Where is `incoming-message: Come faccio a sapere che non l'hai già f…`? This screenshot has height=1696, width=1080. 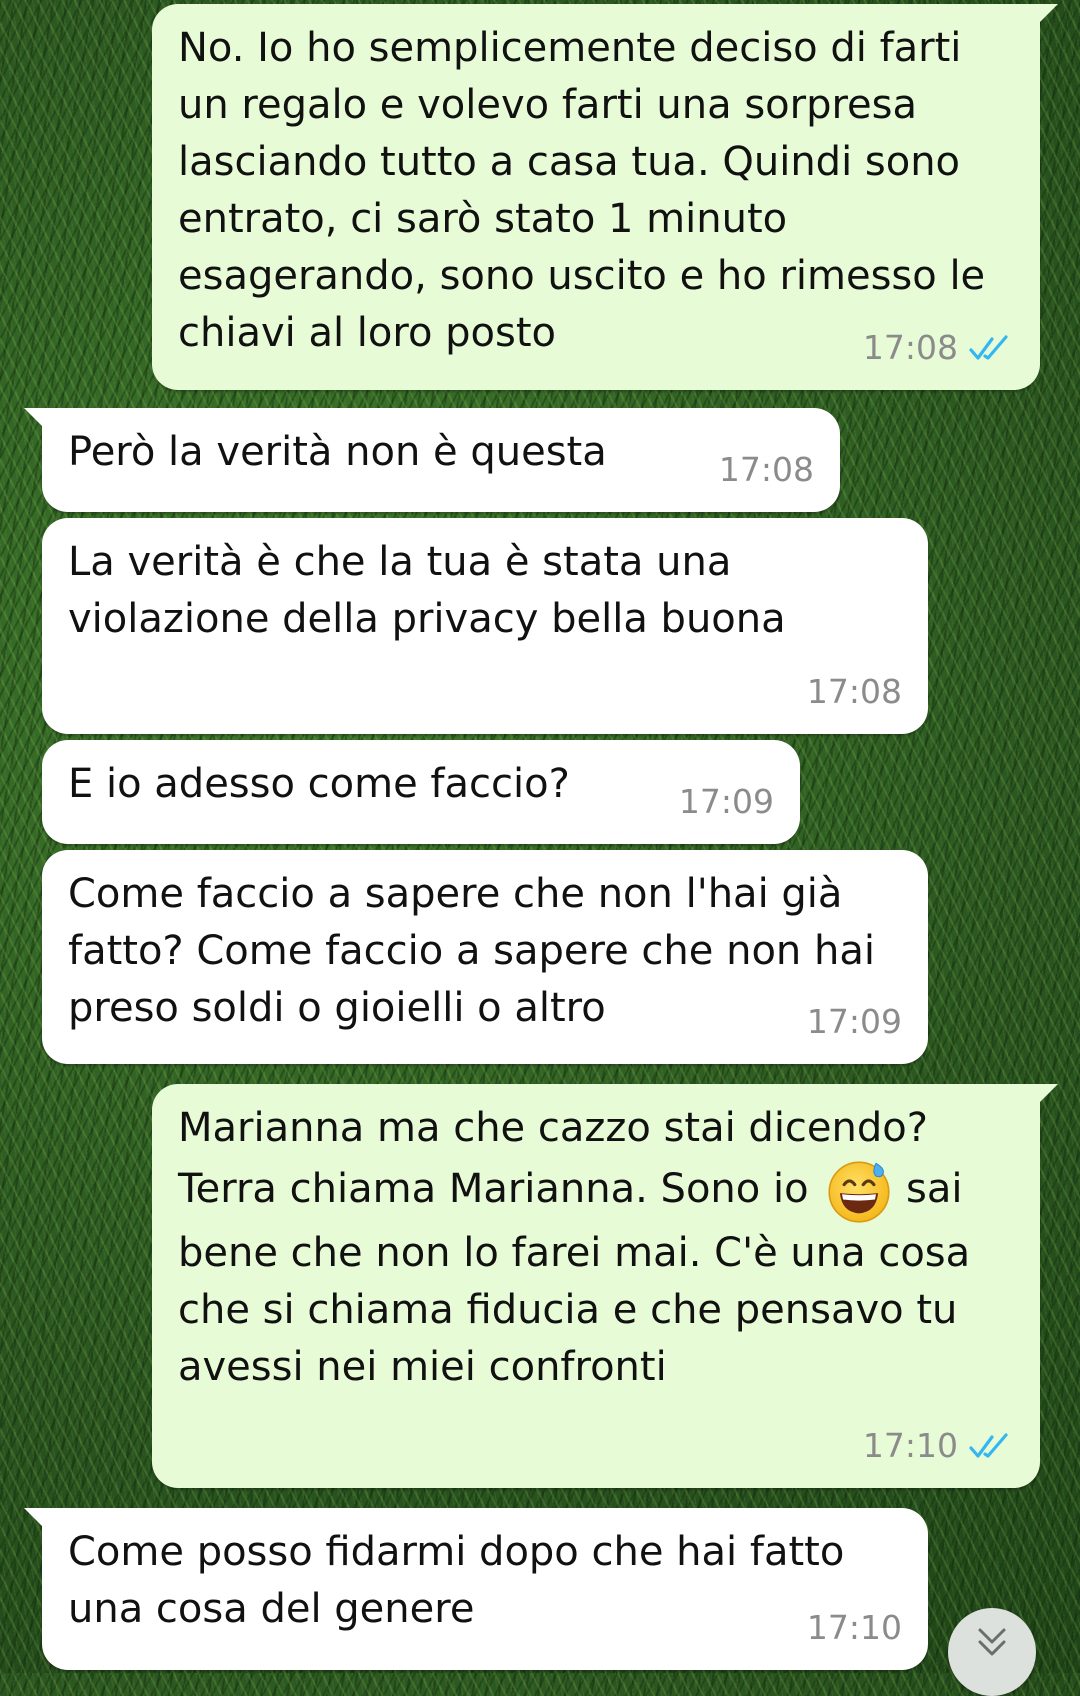
incoming-message: Come faccio a sapere che non l'hai già f… is located at coordinates (485, 957).